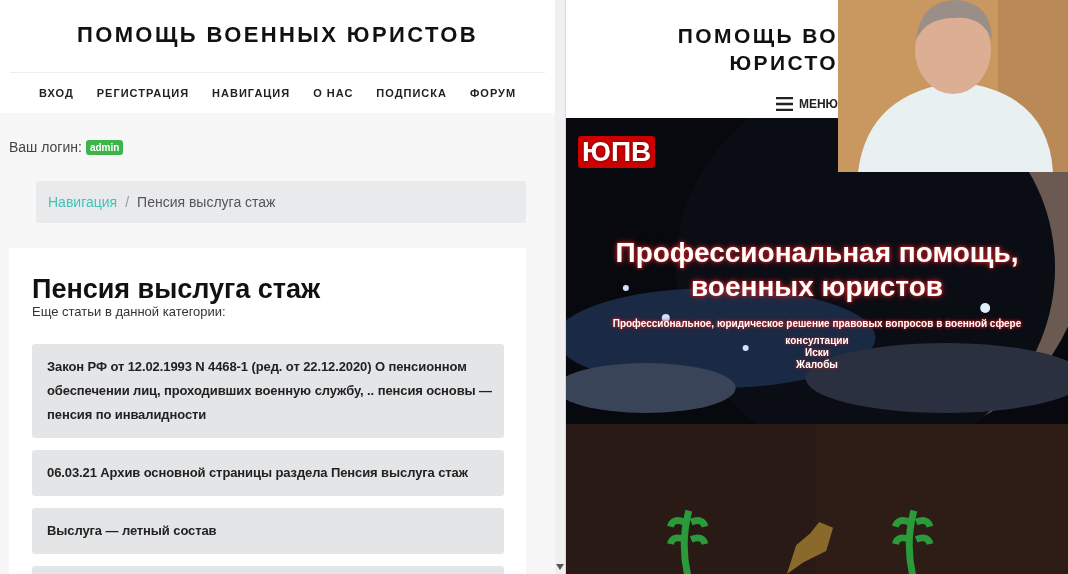 Image resolution: width=1068 pixels, height=574 pixels. Describe the element at coordinates (143, 93) in the screenshot. I see `nav-link: РЕГИСТРАЦИЯ` at that location.